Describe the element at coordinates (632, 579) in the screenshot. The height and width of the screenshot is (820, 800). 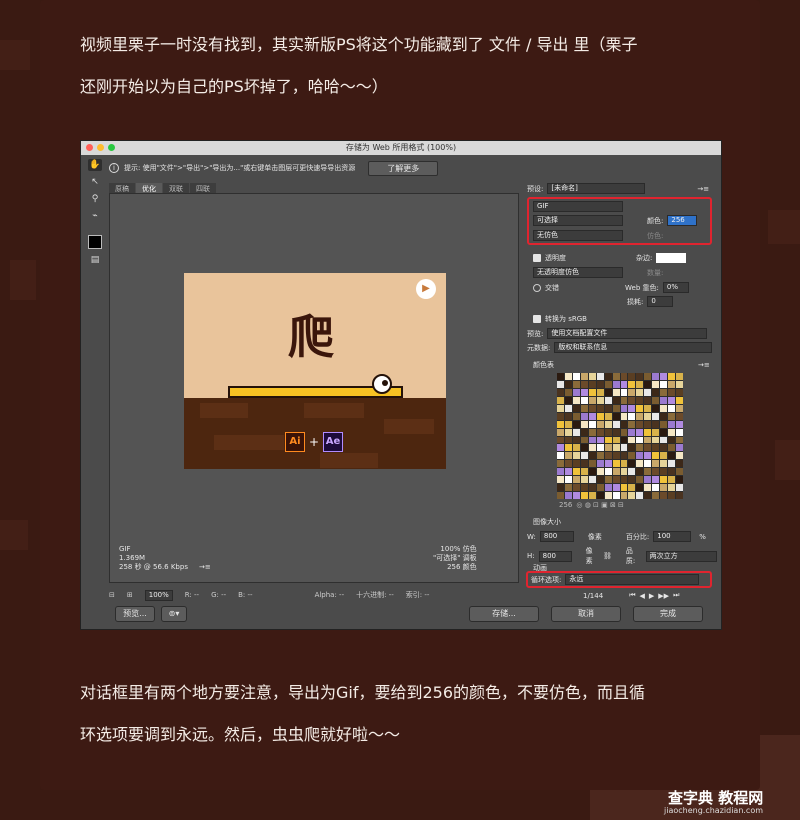
I see `loop-options-select: 永远` at that location.